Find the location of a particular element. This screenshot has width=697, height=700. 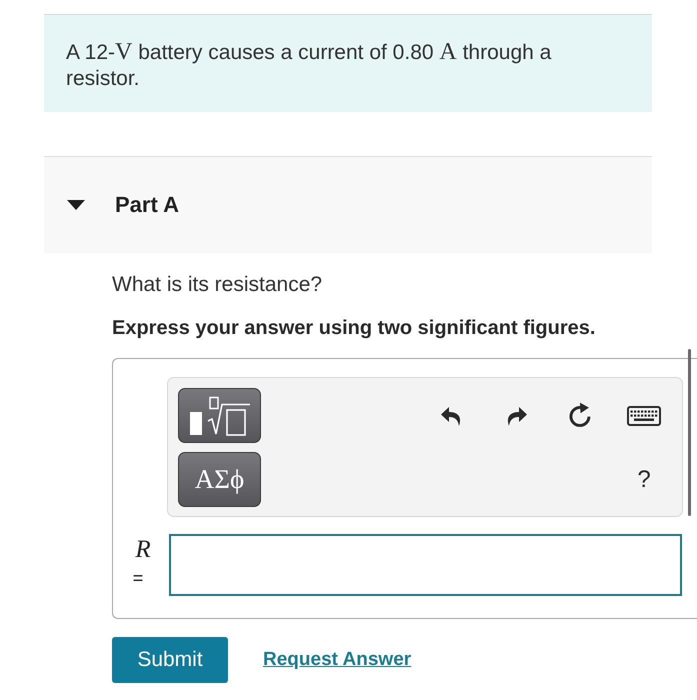

templates-button is located at coordinates (219, 415).